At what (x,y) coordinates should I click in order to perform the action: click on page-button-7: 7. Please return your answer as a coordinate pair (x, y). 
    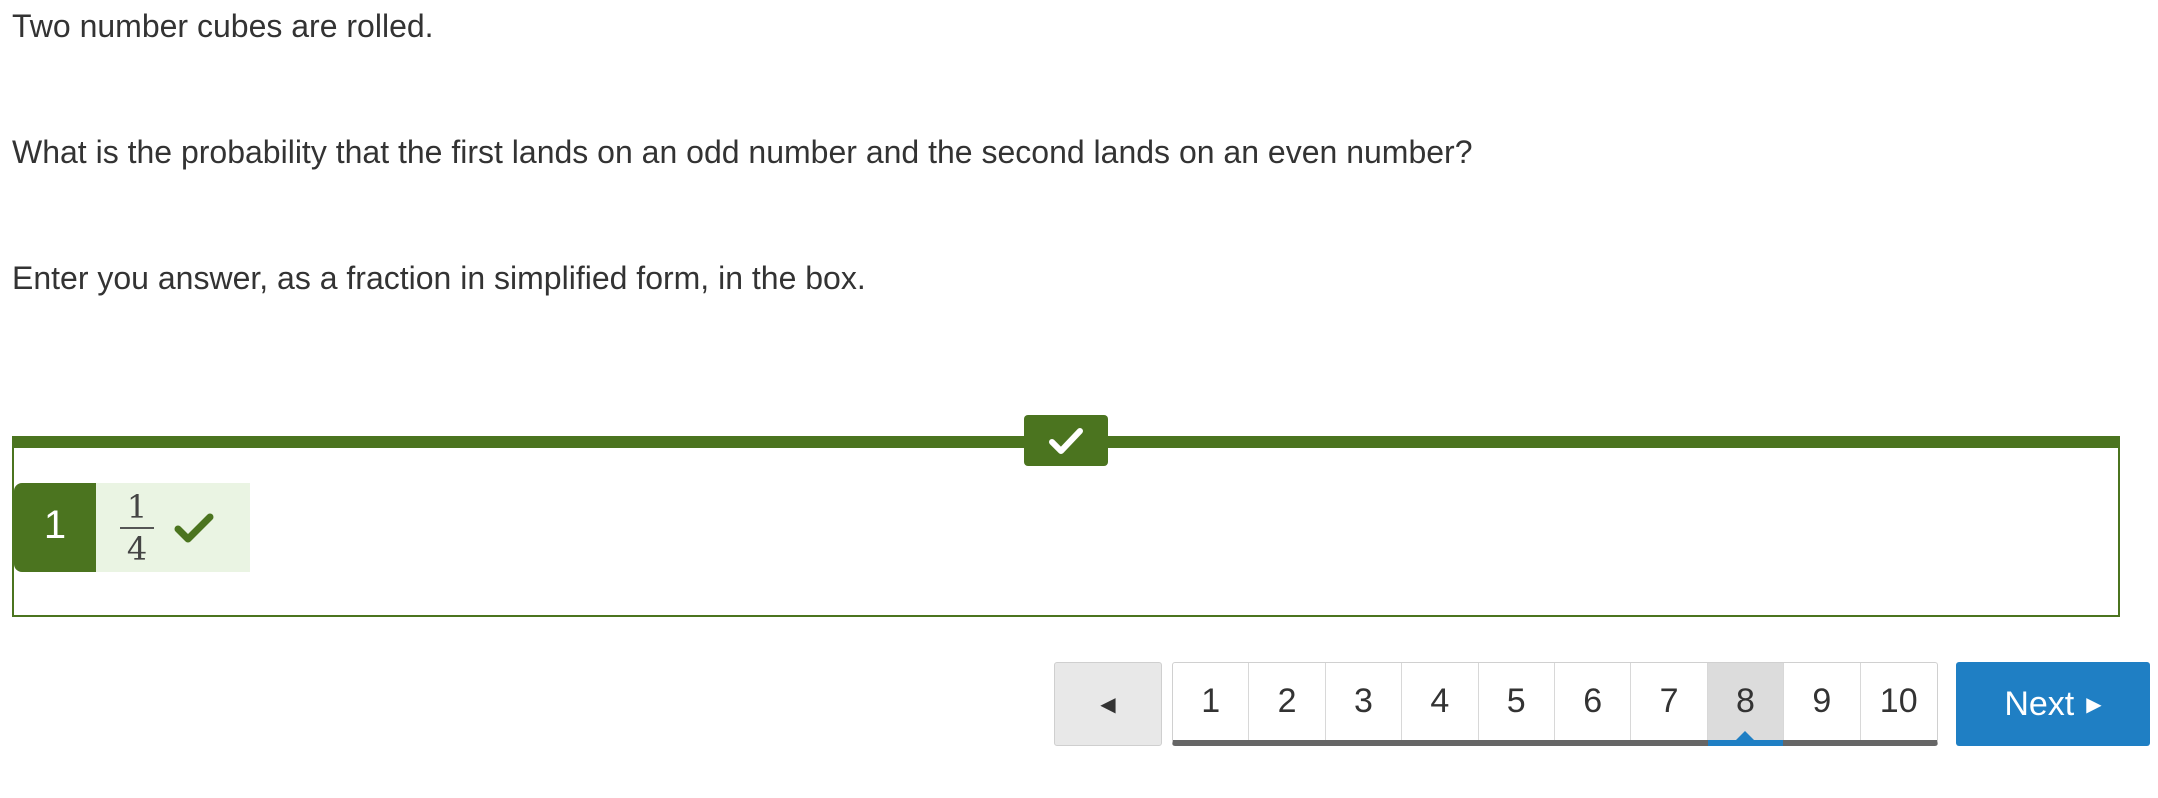
    Looking at the image, I should click on (1669, 701).